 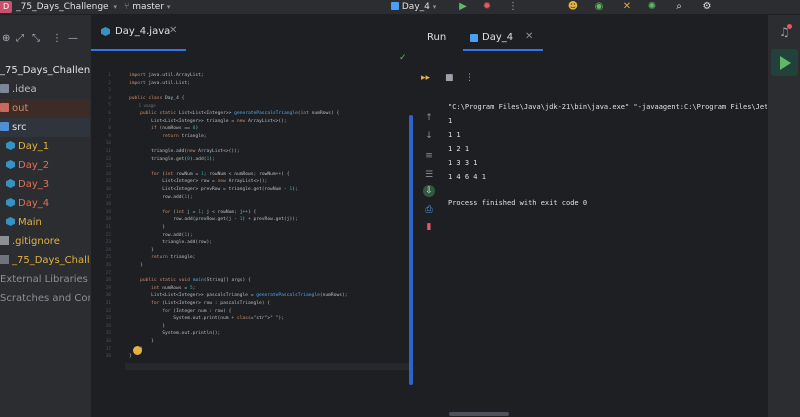 What do you see at coordinates (449, 78) in the screenshot?
I see `stop-icon: ■` at bounding box center [449, 78].